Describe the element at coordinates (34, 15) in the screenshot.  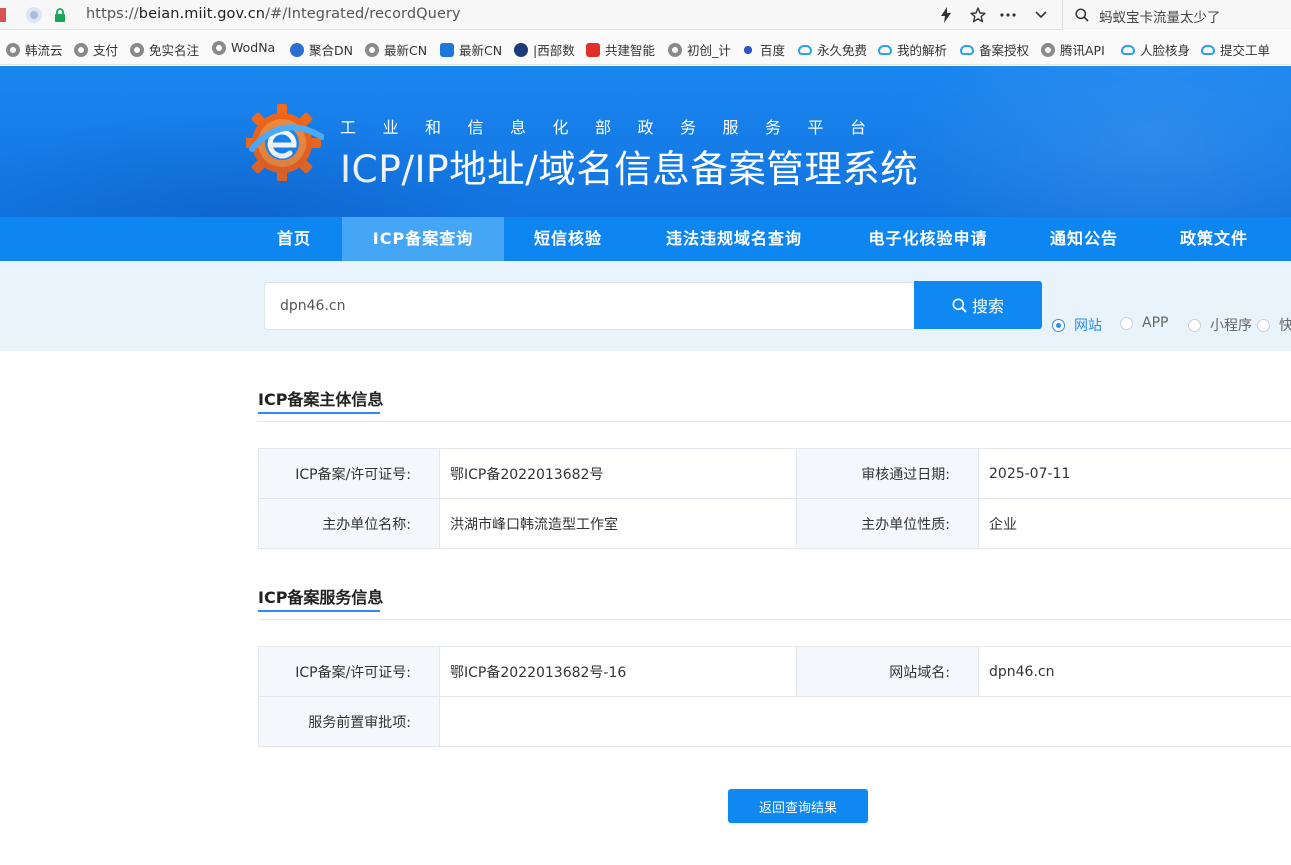
I see `site-badge-icon` at that location.